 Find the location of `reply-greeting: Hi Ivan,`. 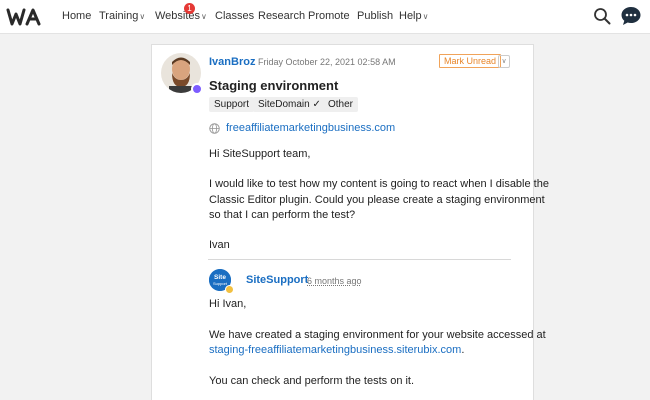

reply-greeting: Hi Ivan, is located at coordinates (228, 304).